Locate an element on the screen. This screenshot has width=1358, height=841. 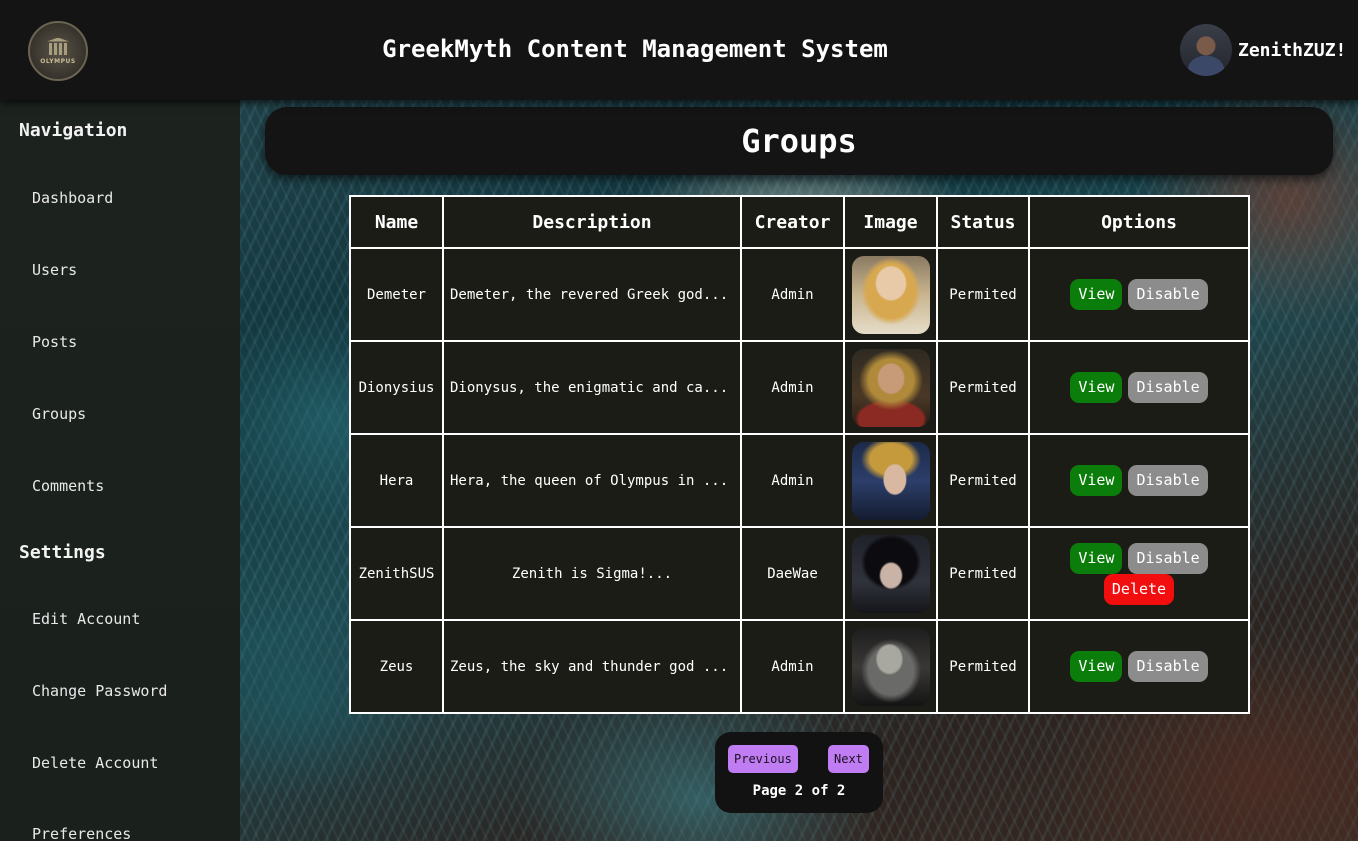
page-indicator: Page 2 of 2 is located at coordinates (799, 791).